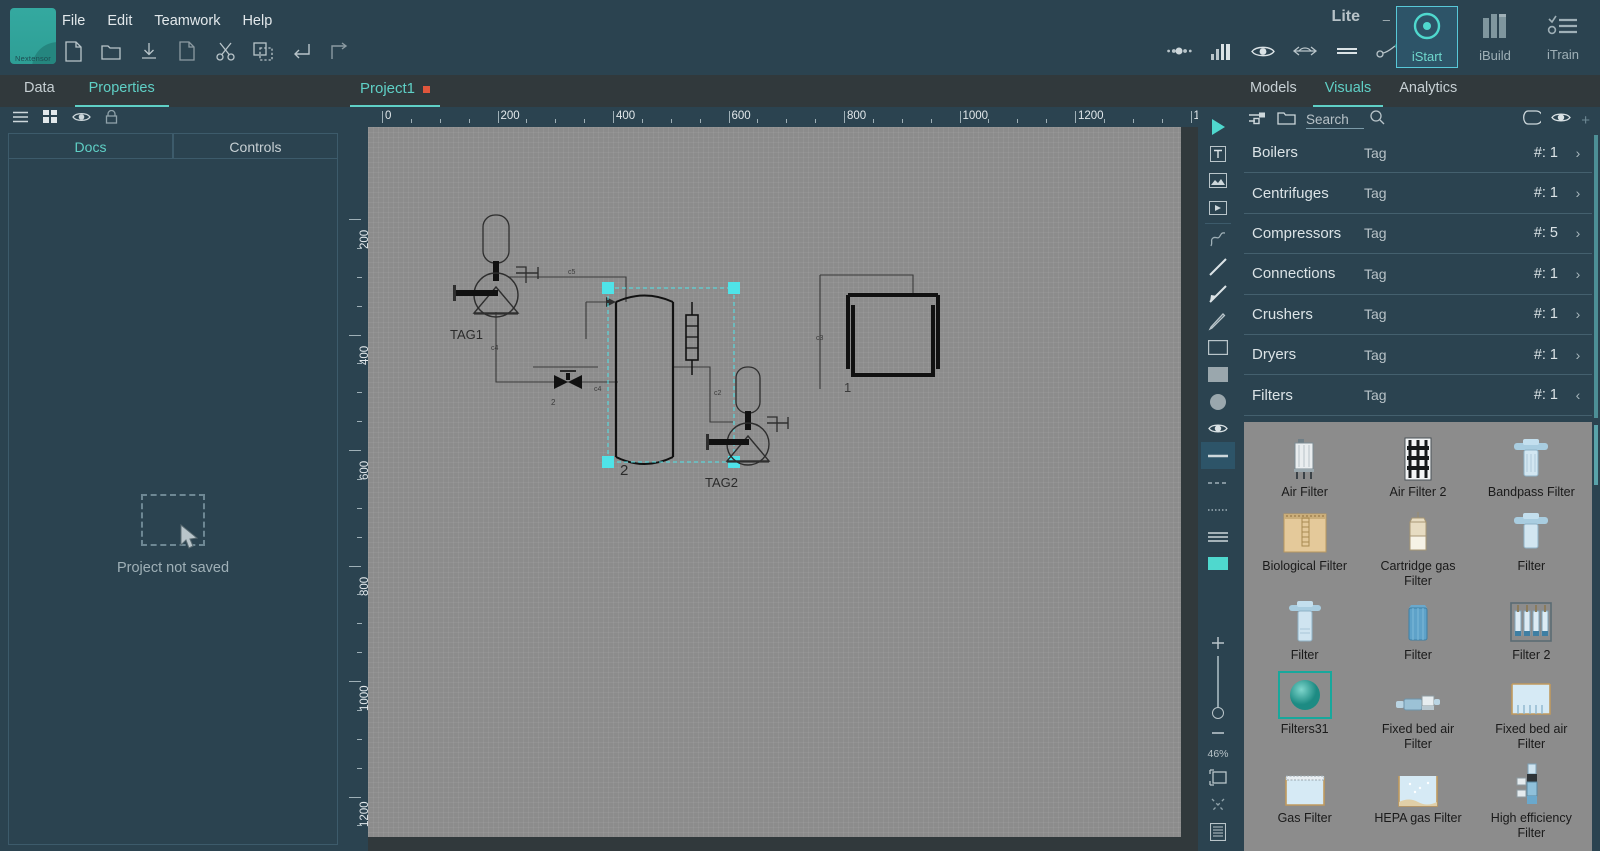 The width and height of the screenshot is (1600, 851). What do you see at coordinates (1257, 120) in the screenshot?
I see `filter-settings-icon` at bounding box center [1257, 120].